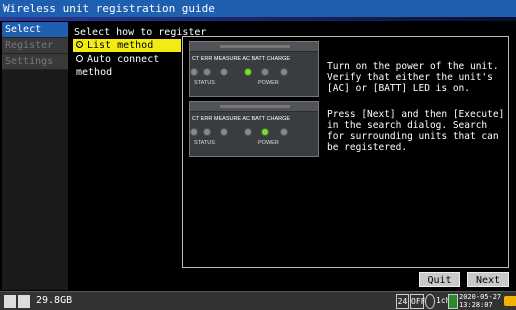  Describe the element at coordinates (439, 279) in the screenshot. I see `quit-button: Quit` at that location.